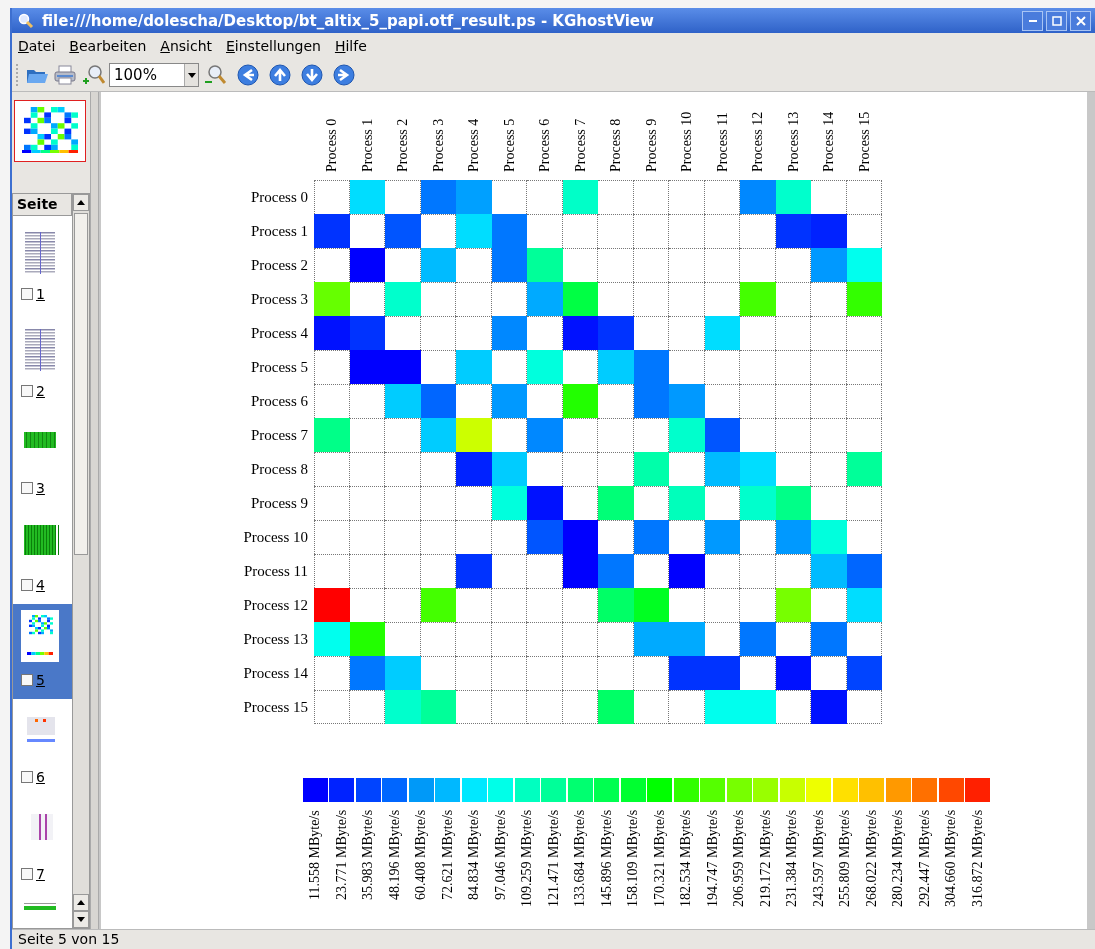  What do you see at coordinates (686, 142) in the screenshot?
I see `column-label: Process 10` at bounding box center [686, 142].